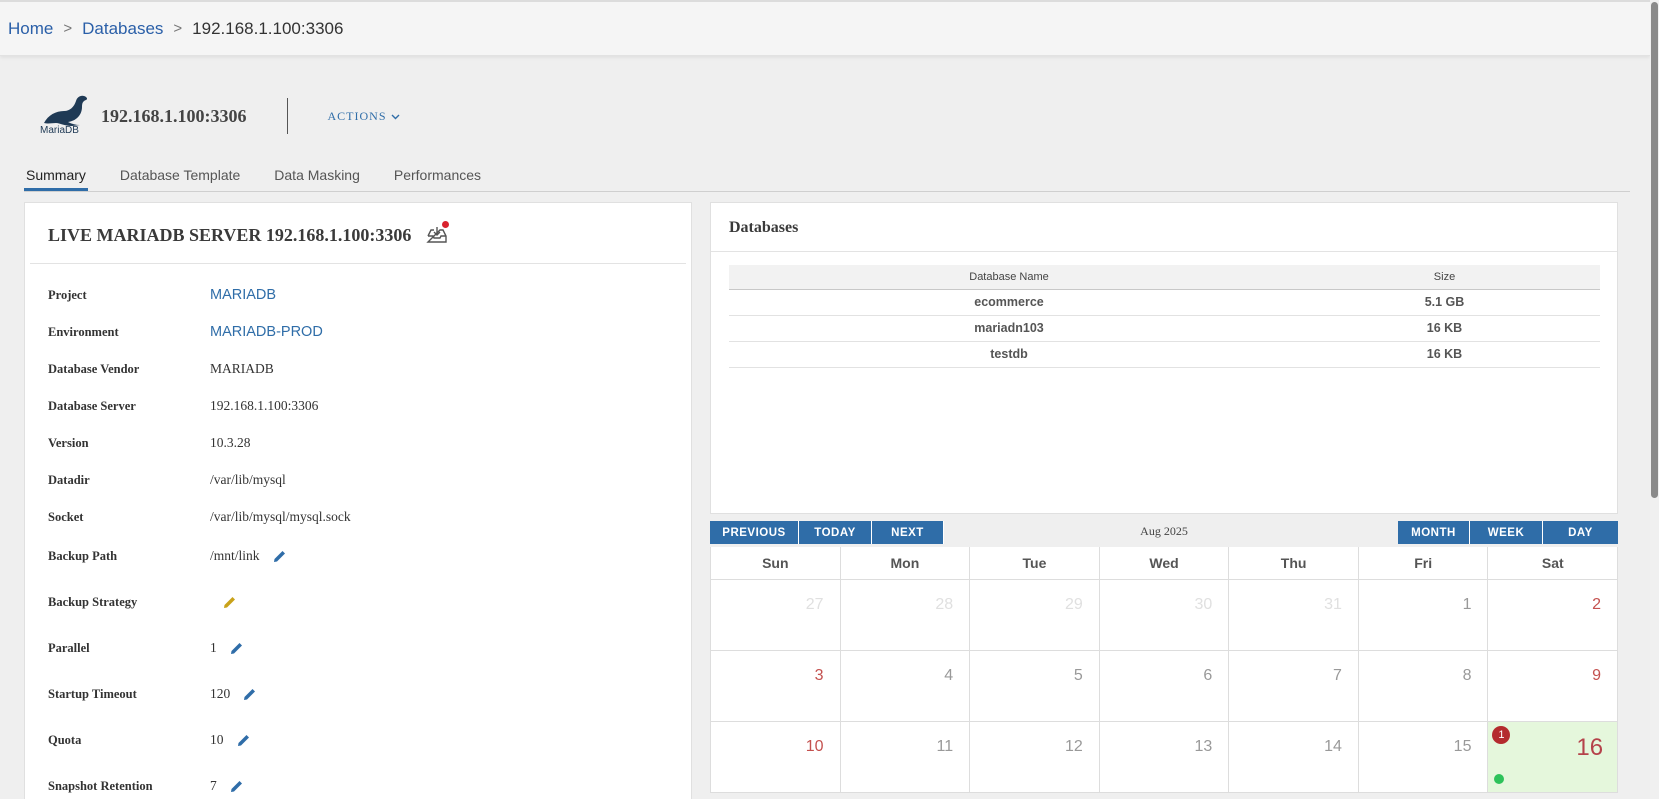  What do you see at coordinates (217, 739) in the screenshot?
I see `quota-value: 10` at bounding box center [217, 739].